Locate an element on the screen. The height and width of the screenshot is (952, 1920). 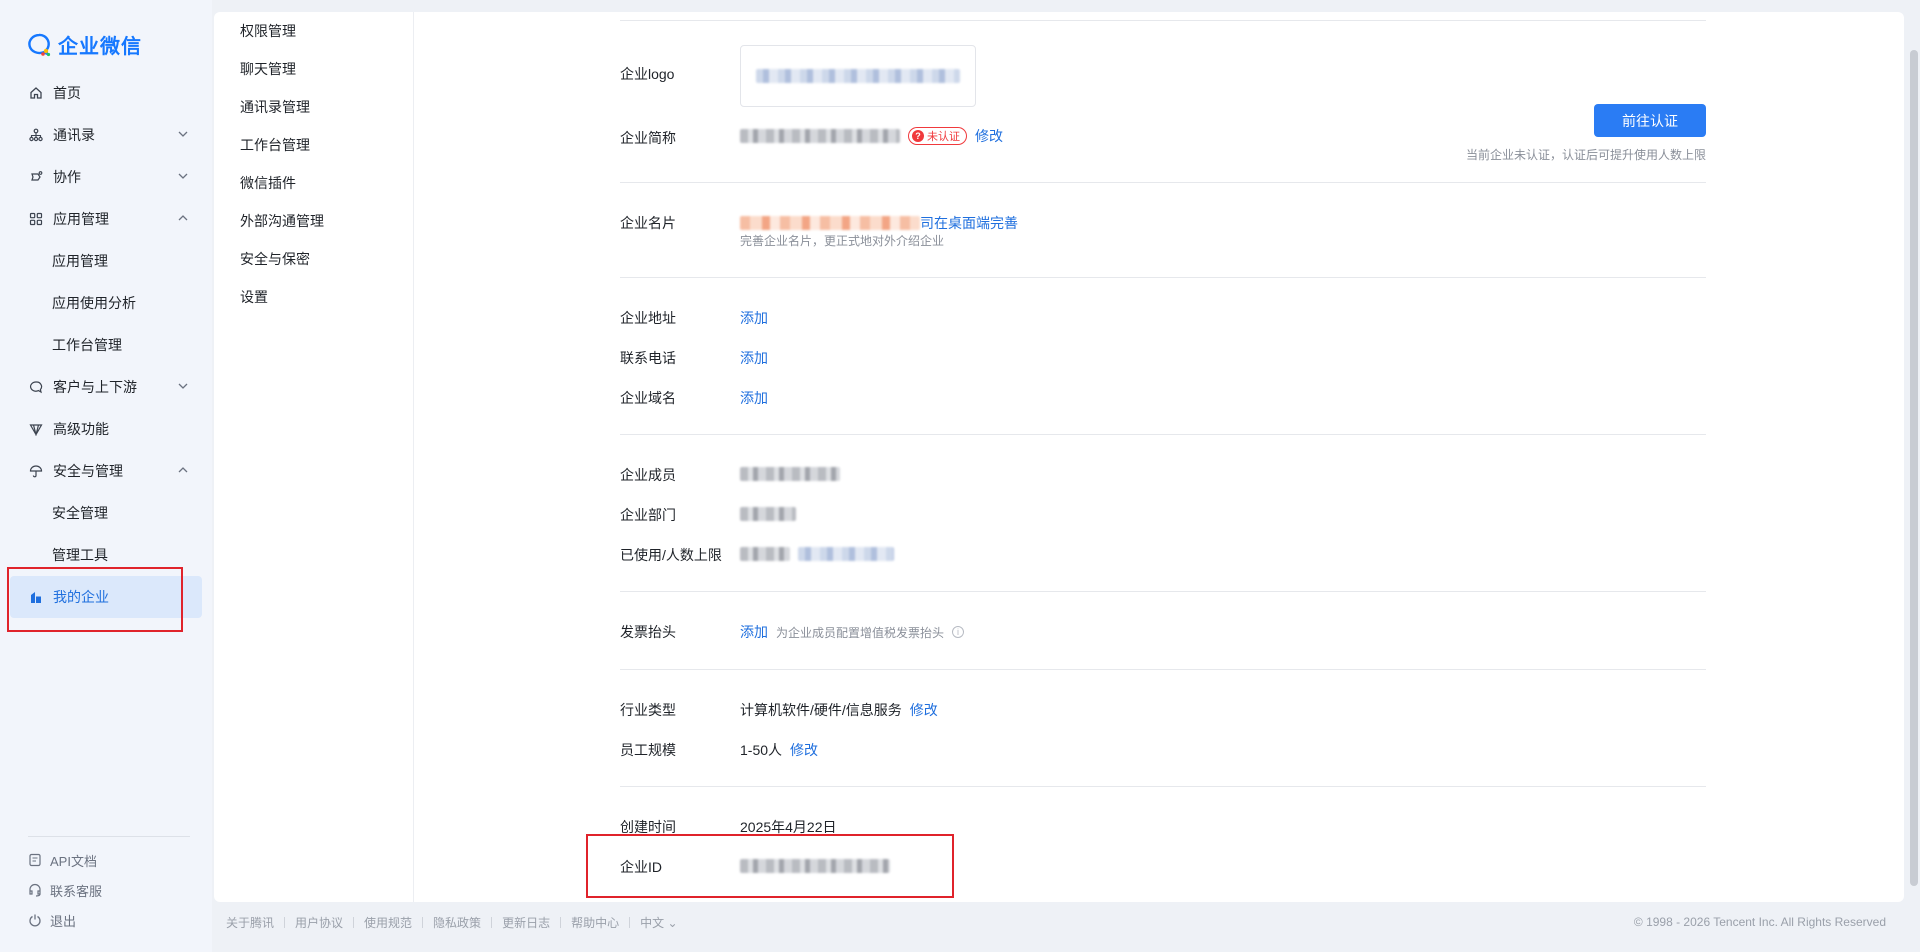
subnav-item-external-comm: 外部沟通管理 is located at coordinates (313, 221).